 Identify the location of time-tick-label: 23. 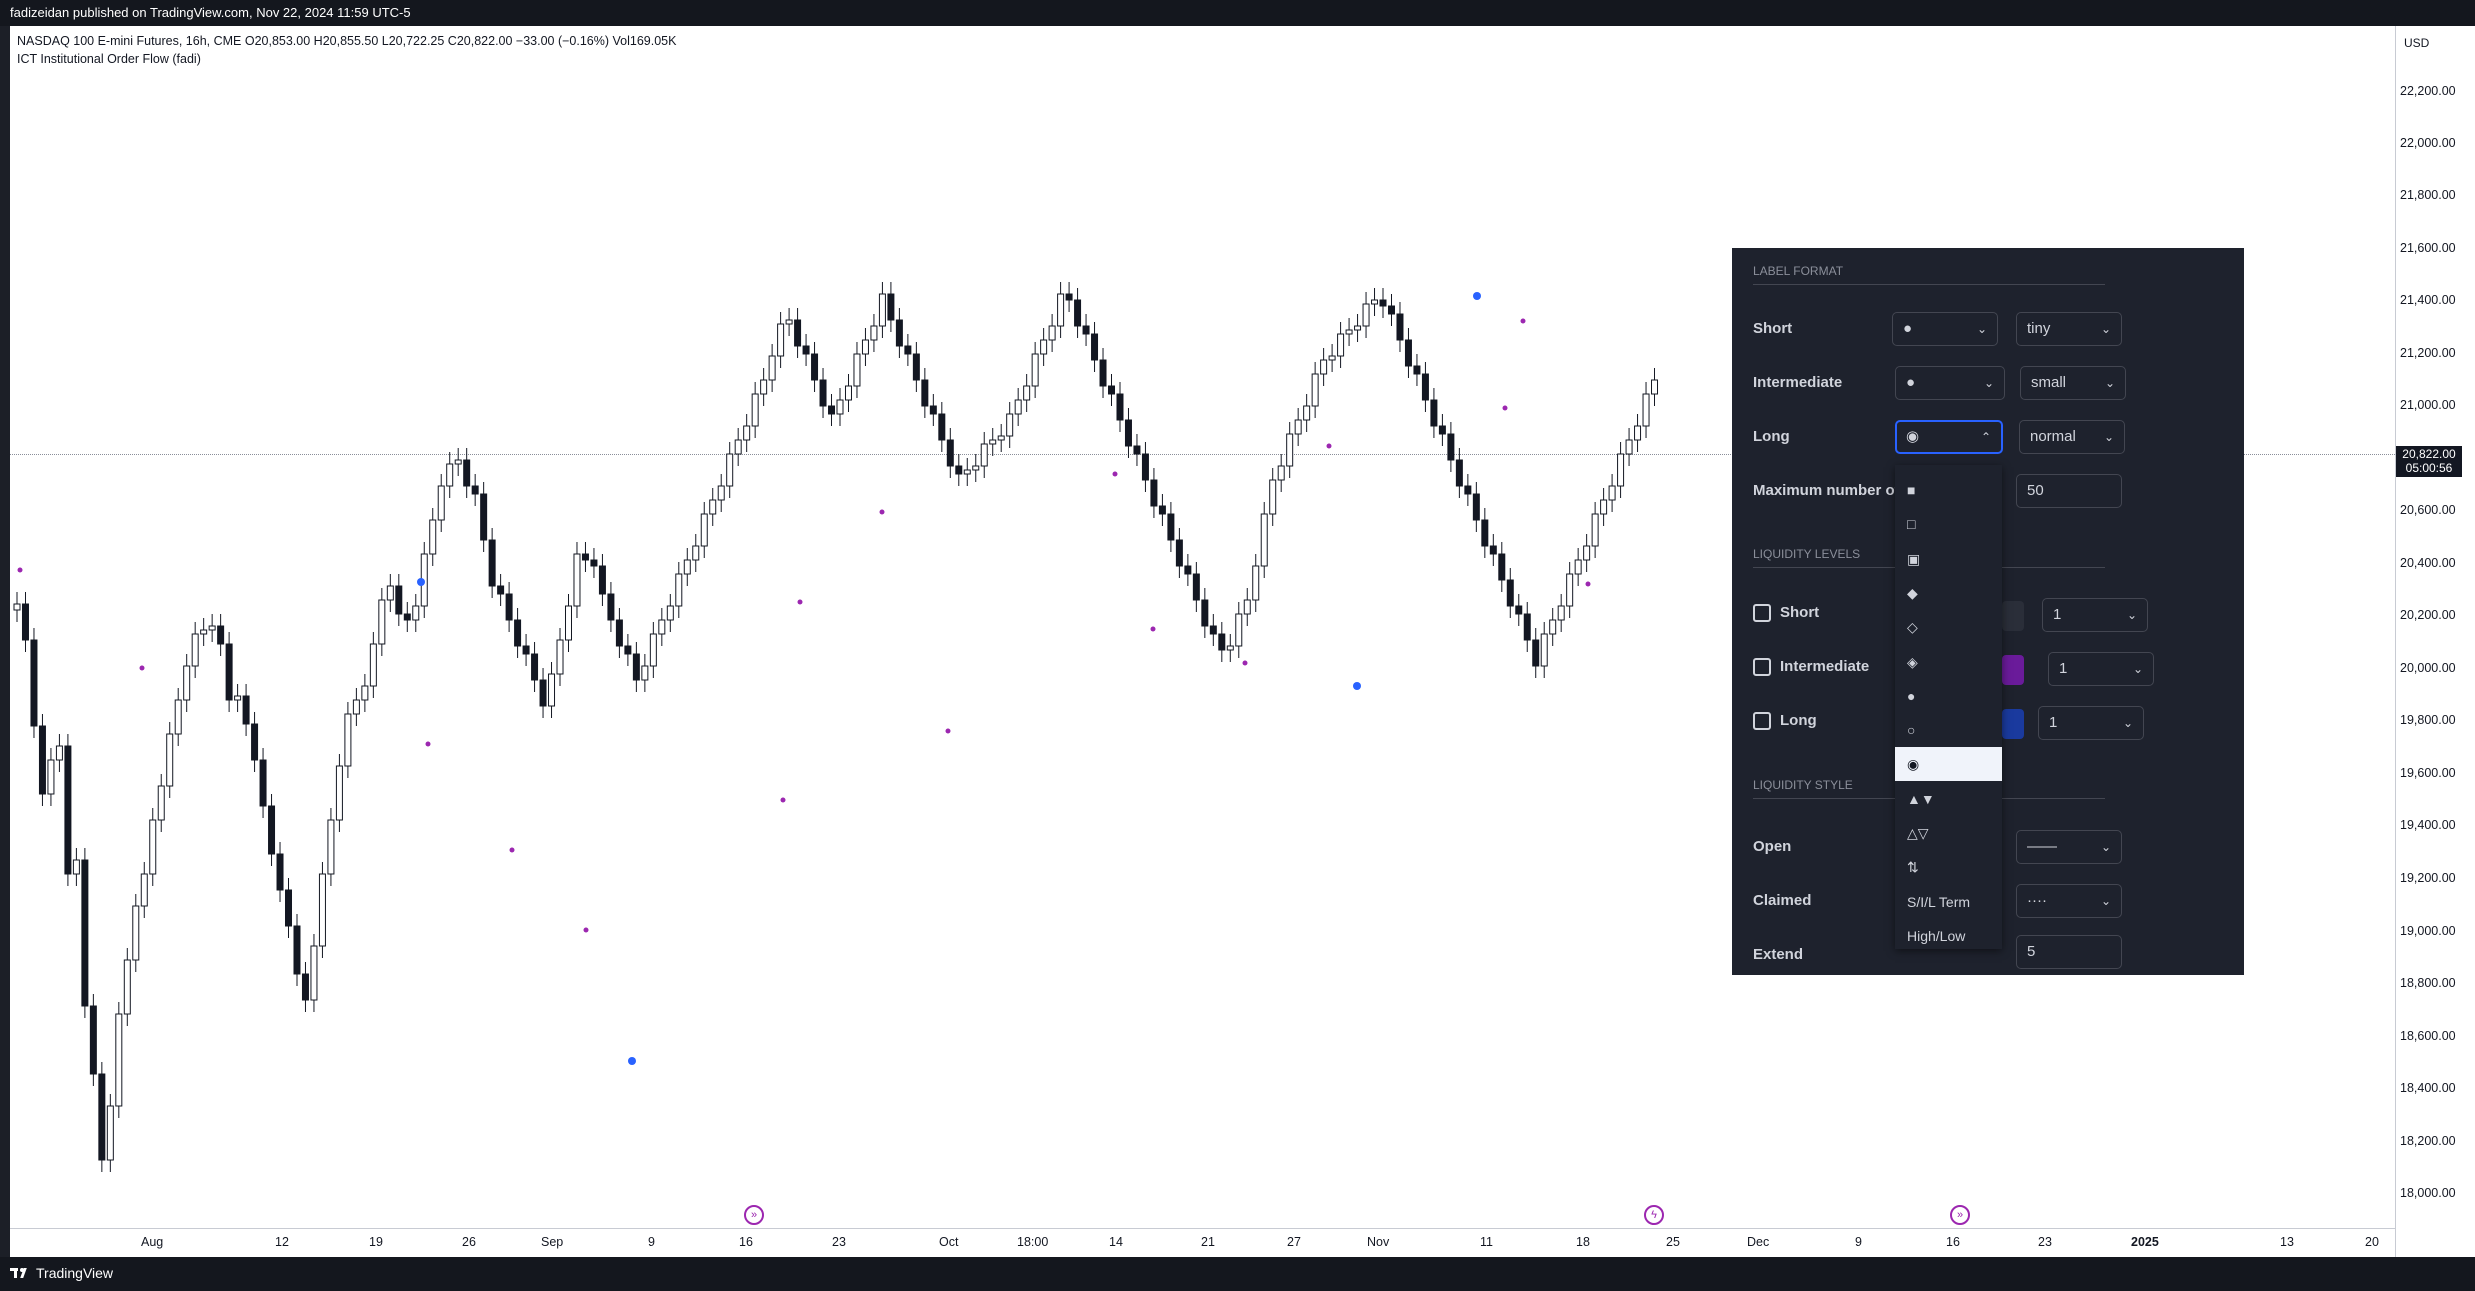
(839, 1242).